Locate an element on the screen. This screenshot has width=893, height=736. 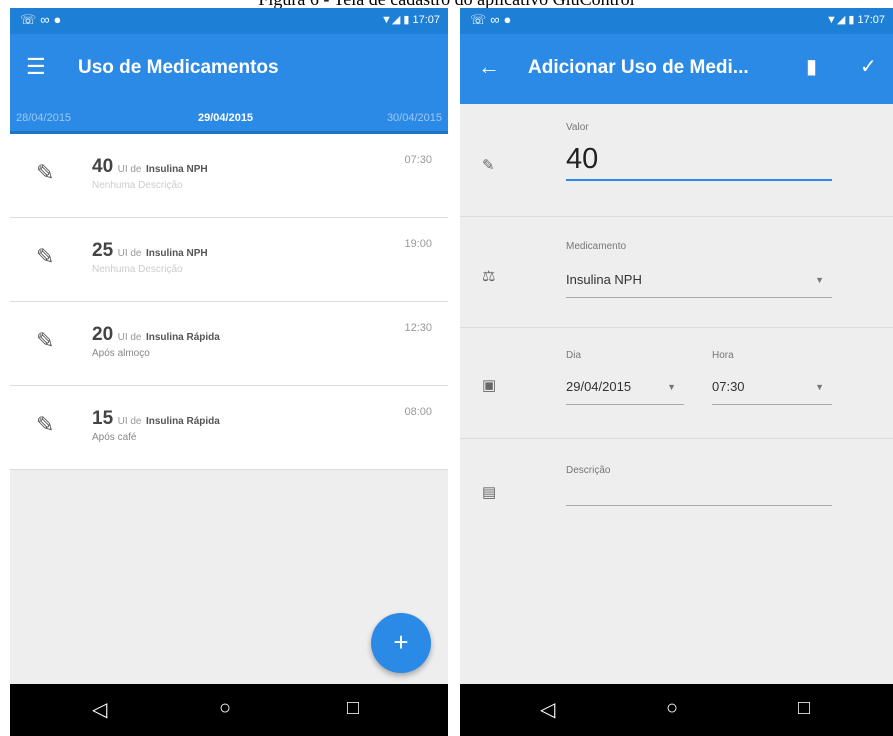
medication-selected: Insulina NPH is located at coordinates (604, 279).